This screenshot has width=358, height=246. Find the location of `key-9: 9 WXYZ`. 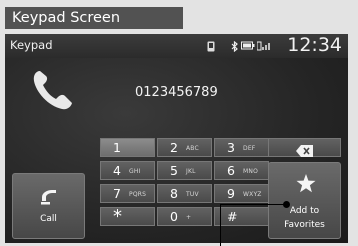

key-9: 9 WXYZ is located at coordinates (241, 193).